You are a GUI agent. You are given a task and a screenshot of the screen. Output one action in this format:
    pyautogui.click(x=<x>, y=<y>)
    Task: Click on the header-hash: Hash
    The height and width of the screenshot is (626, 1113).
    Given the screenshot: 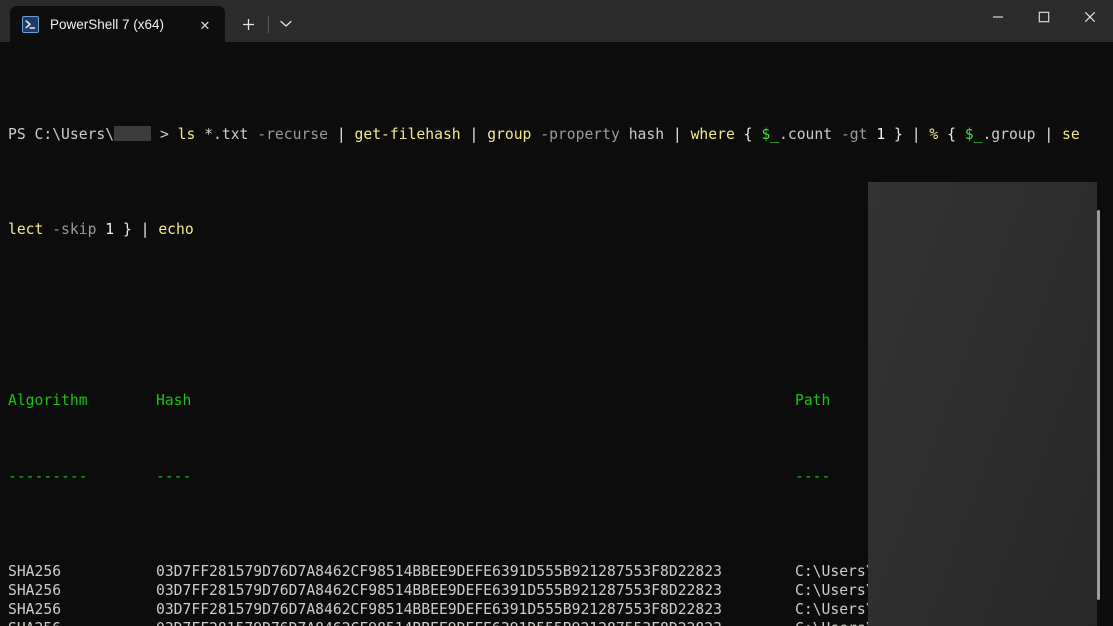 What is the action you would take?
    pyautogui.click(x=174, y=400)
    